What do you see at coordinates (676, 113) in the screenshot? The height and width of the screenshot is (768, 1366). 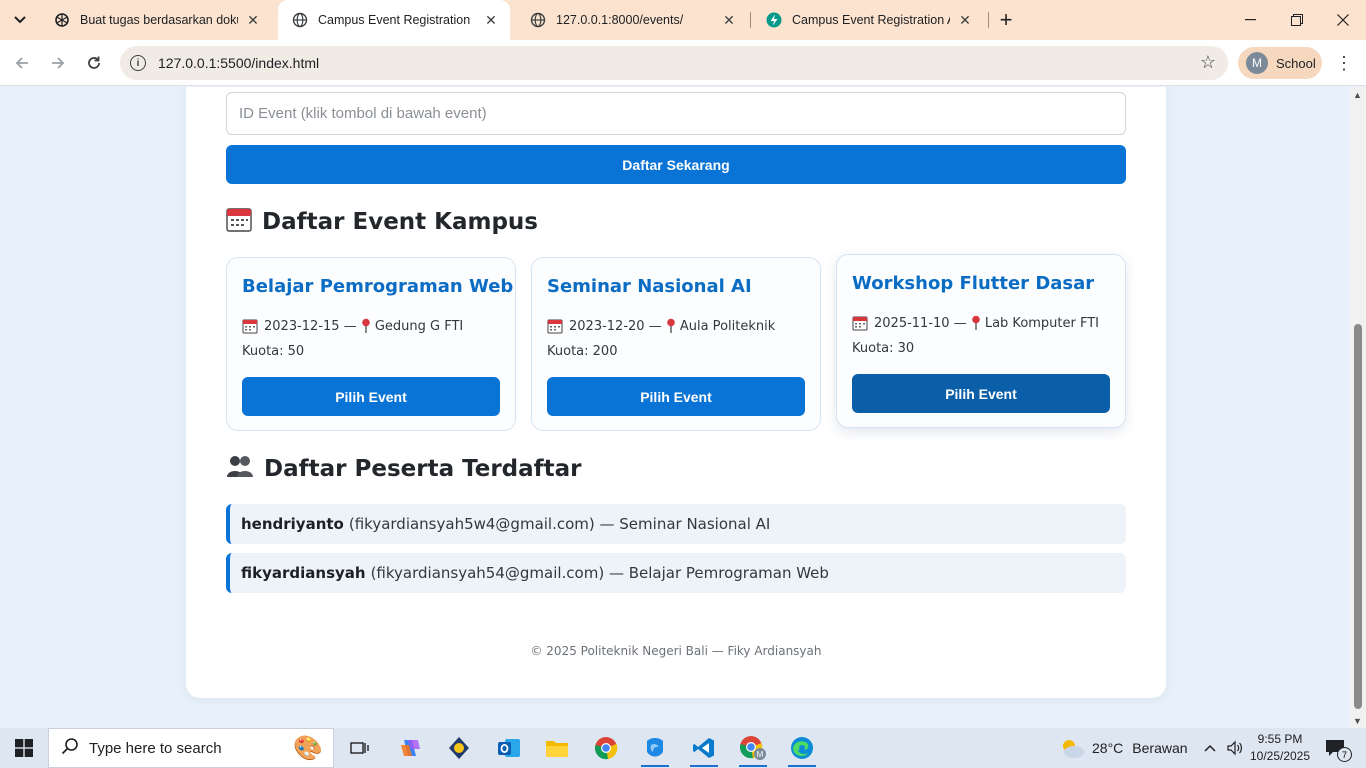 I see `event-id-input` at bounding box center [676, 113].